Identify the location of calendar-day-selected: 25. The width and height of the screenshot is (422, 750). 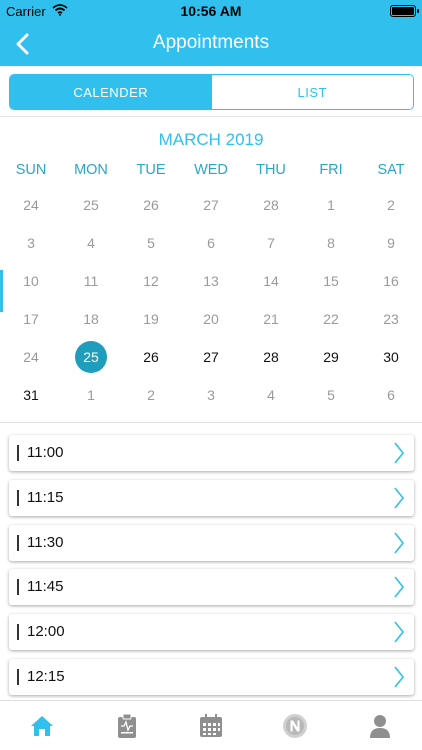
(91, 357).